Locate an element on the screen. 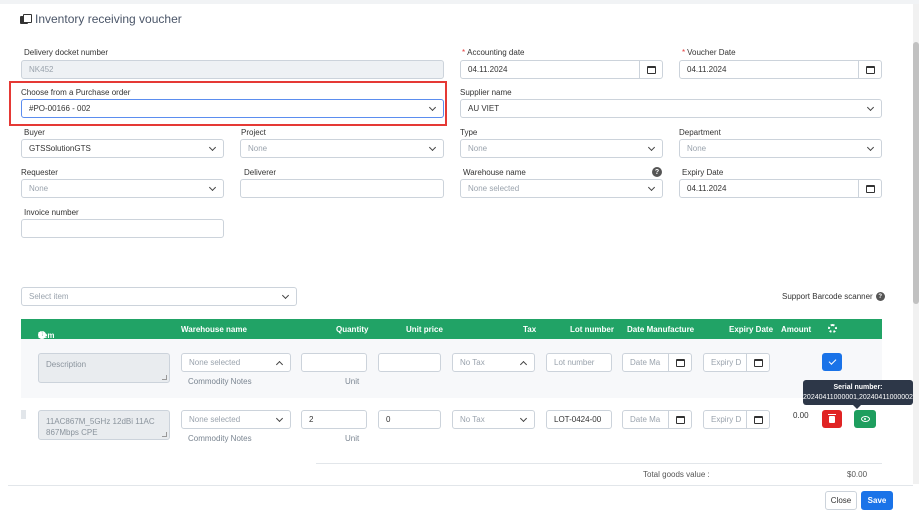 The width and height of the screenshot is (919, 513). item-date-manufacture-calendar-button is located at coordinates (679, 419).